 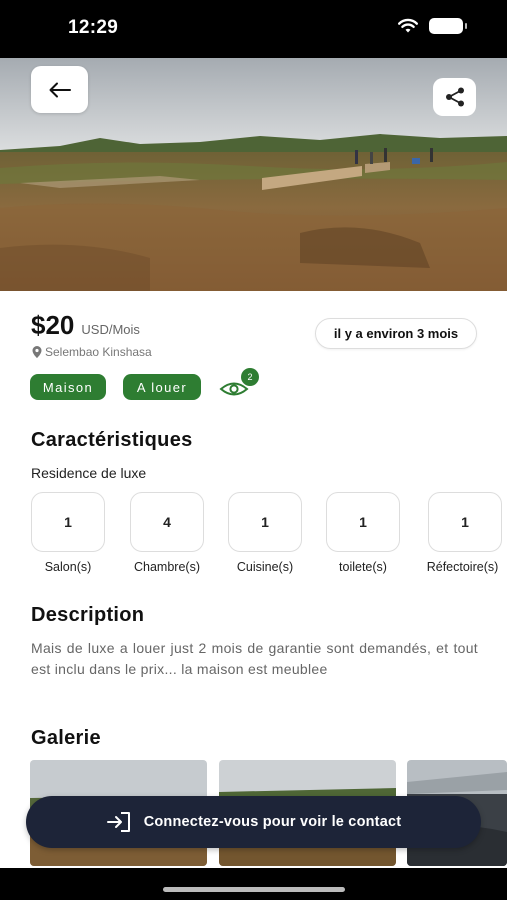 I want to click on battery-icon, so click(x=448, y=26).